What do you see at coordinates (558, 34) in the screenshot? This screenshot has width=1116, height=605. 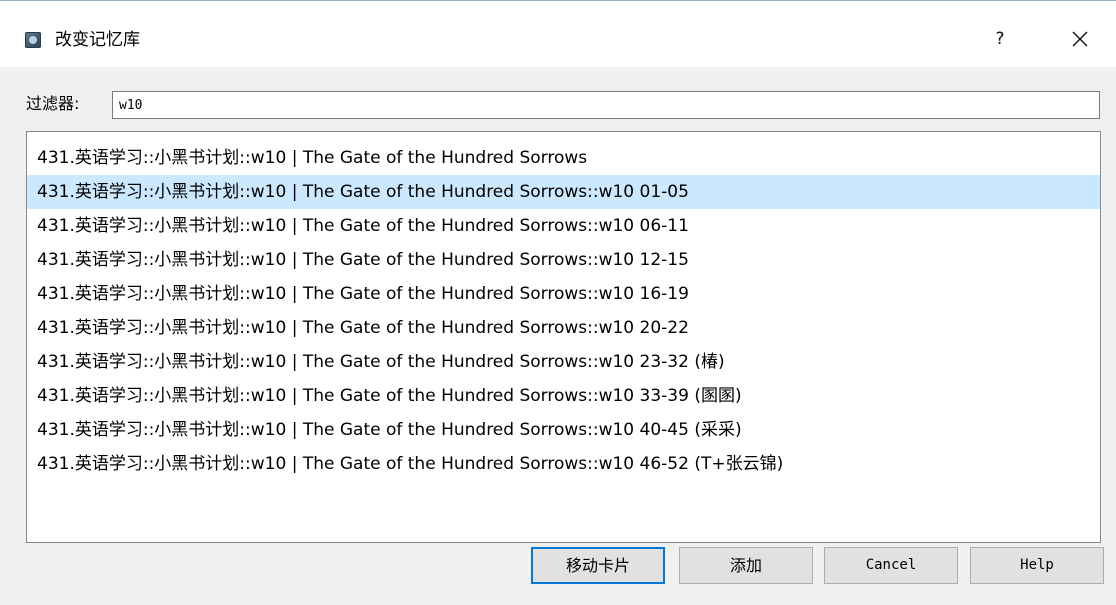 I see `title-bar: 改变记忆库 ?` at bounding box center [558, 34].